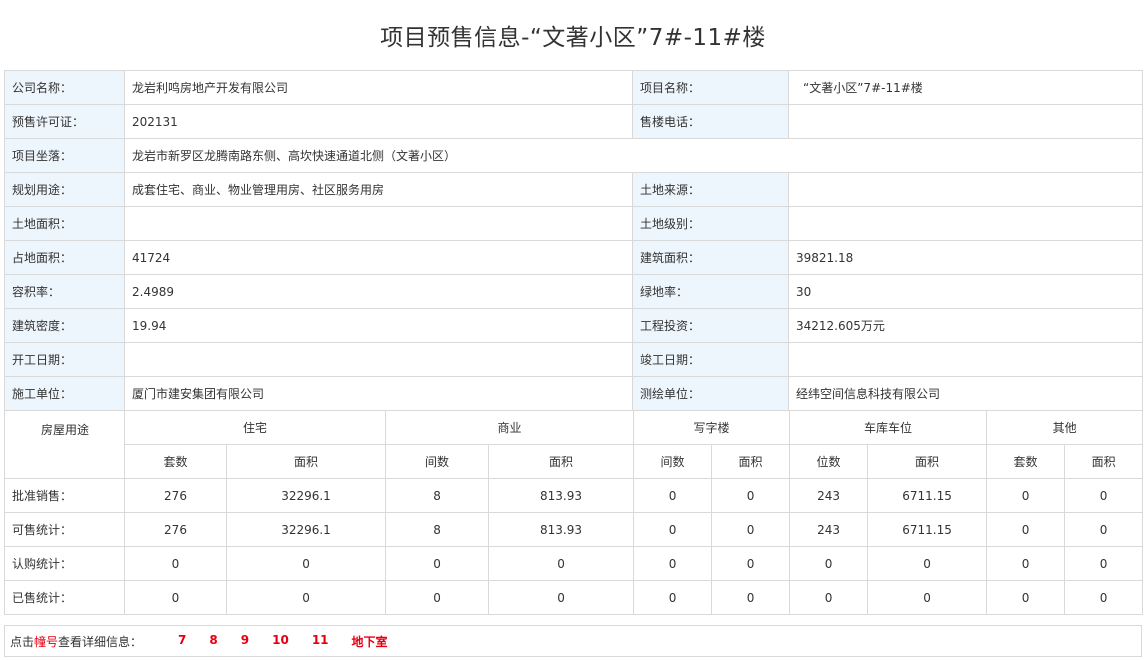 The image size is (1146, 660). Describe the element at coordinates (829, 461) in the screenshot. I see `subheader-cell: 位数` at that location.